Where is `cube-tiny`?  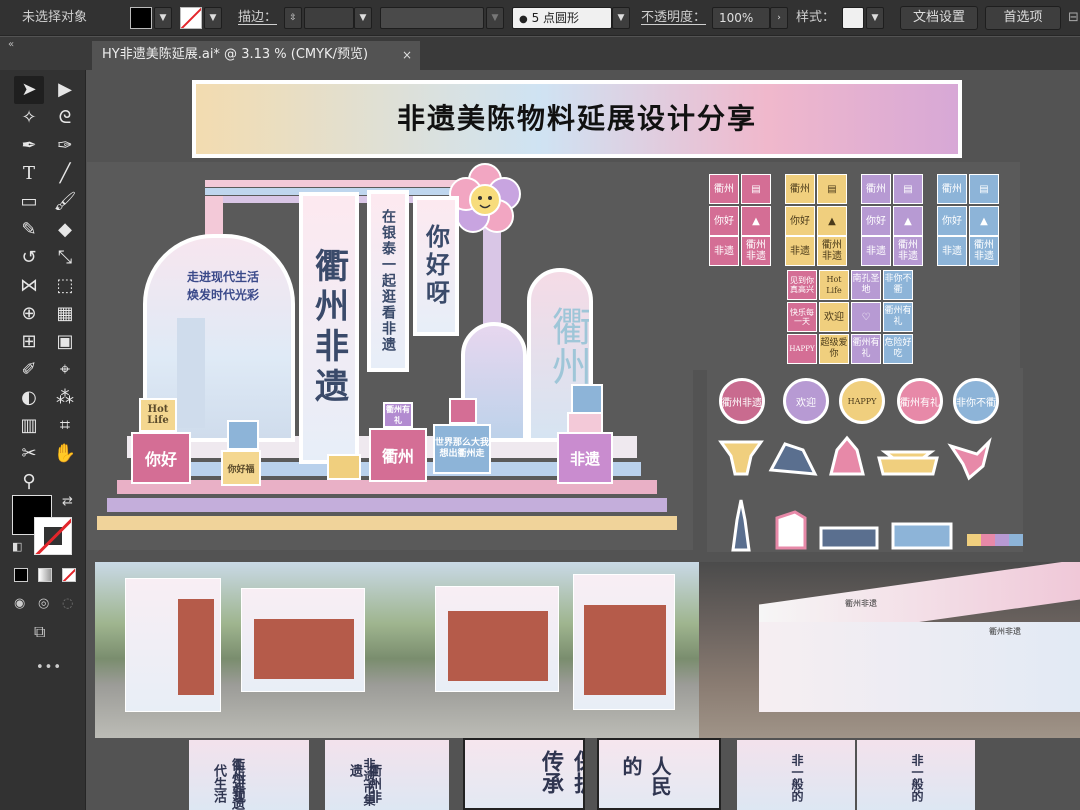
cube-tiny is located at coordinates (344, 467).